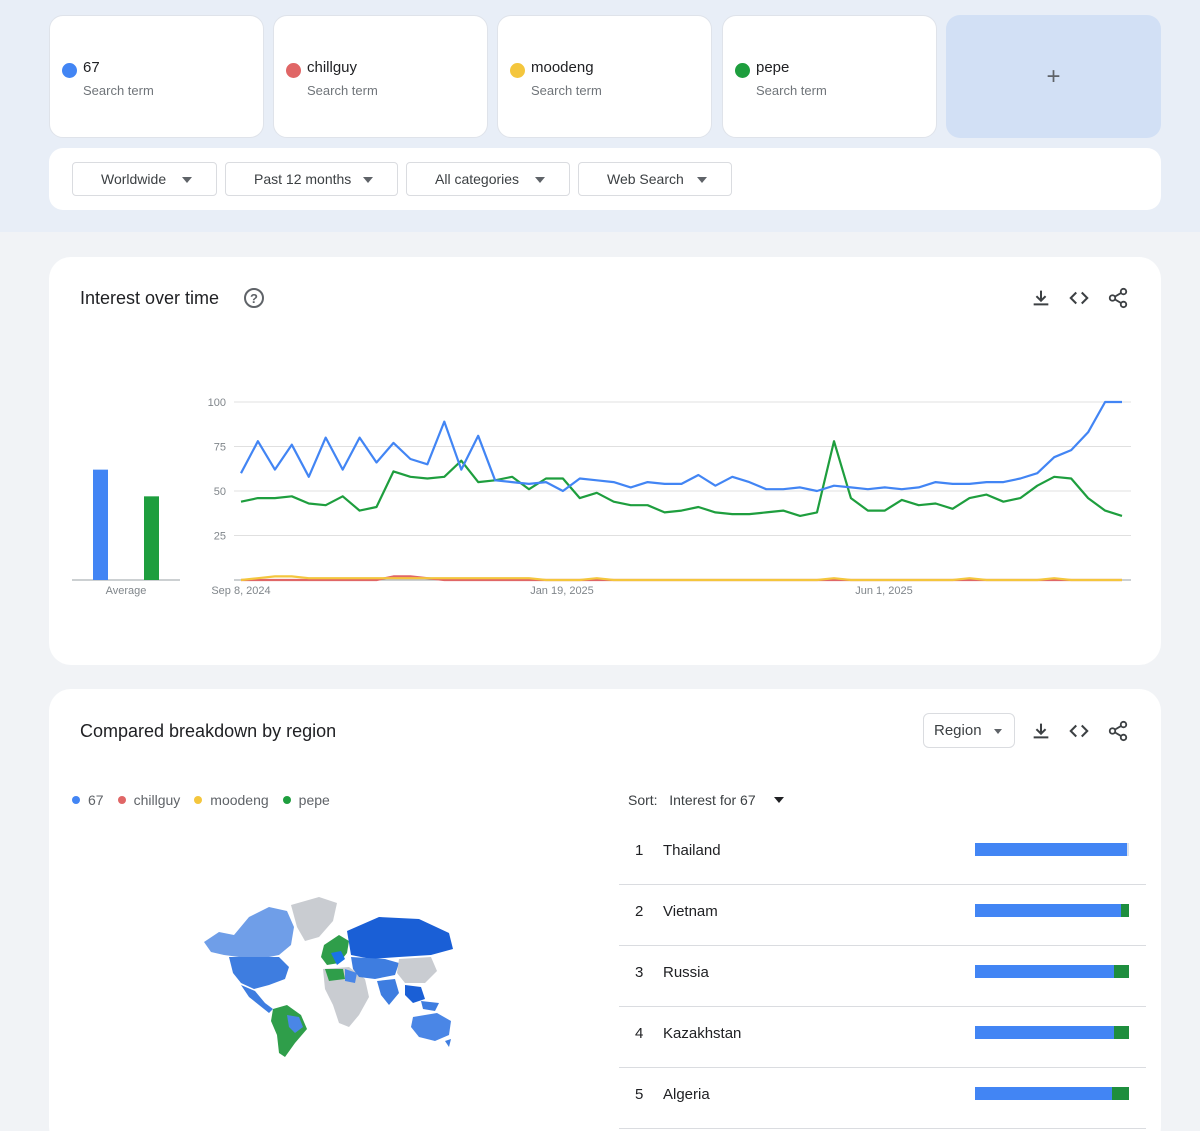  I want to click on map-new-zealand, so click(448, 1043).